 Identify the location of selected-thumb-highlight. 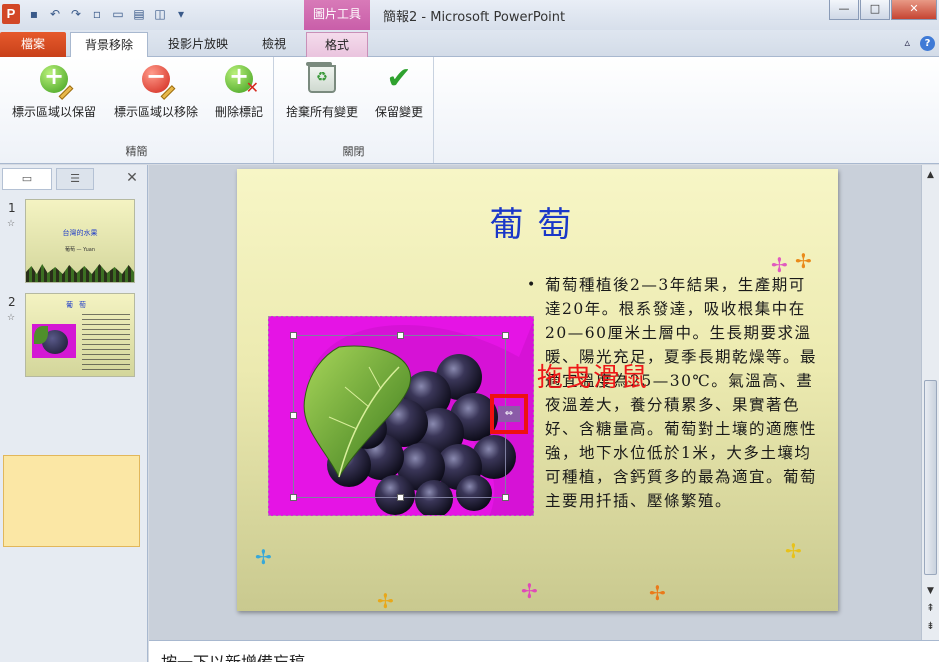
(71, 501).